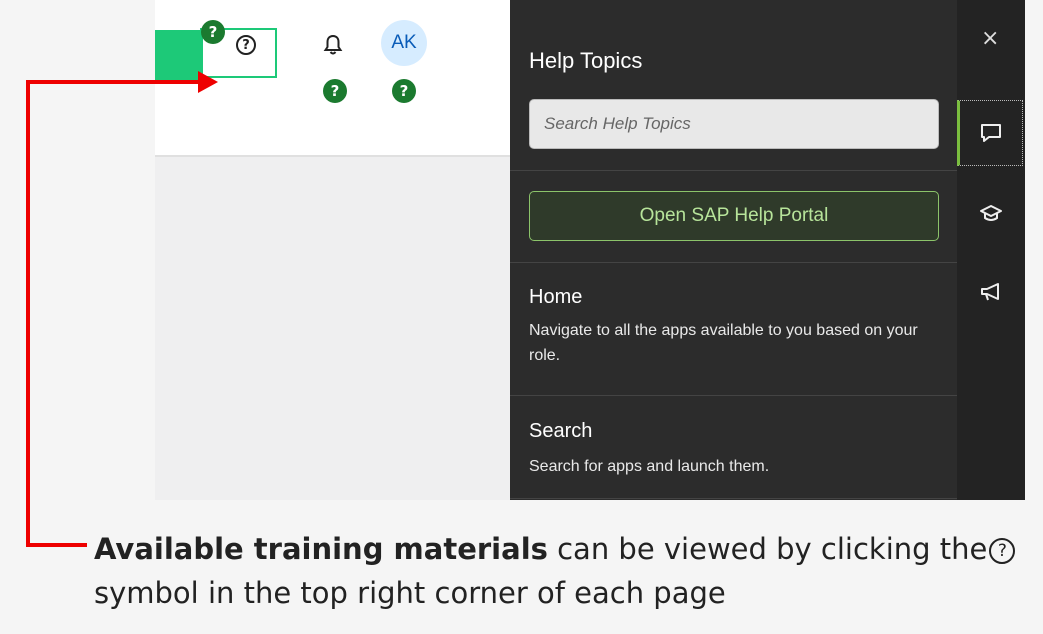 The width and height of the screenshot is (1043, 634). Describe the element at coordinates (734, 124) in the screenshot. I see `search-input: Search Help Topics` at that location.